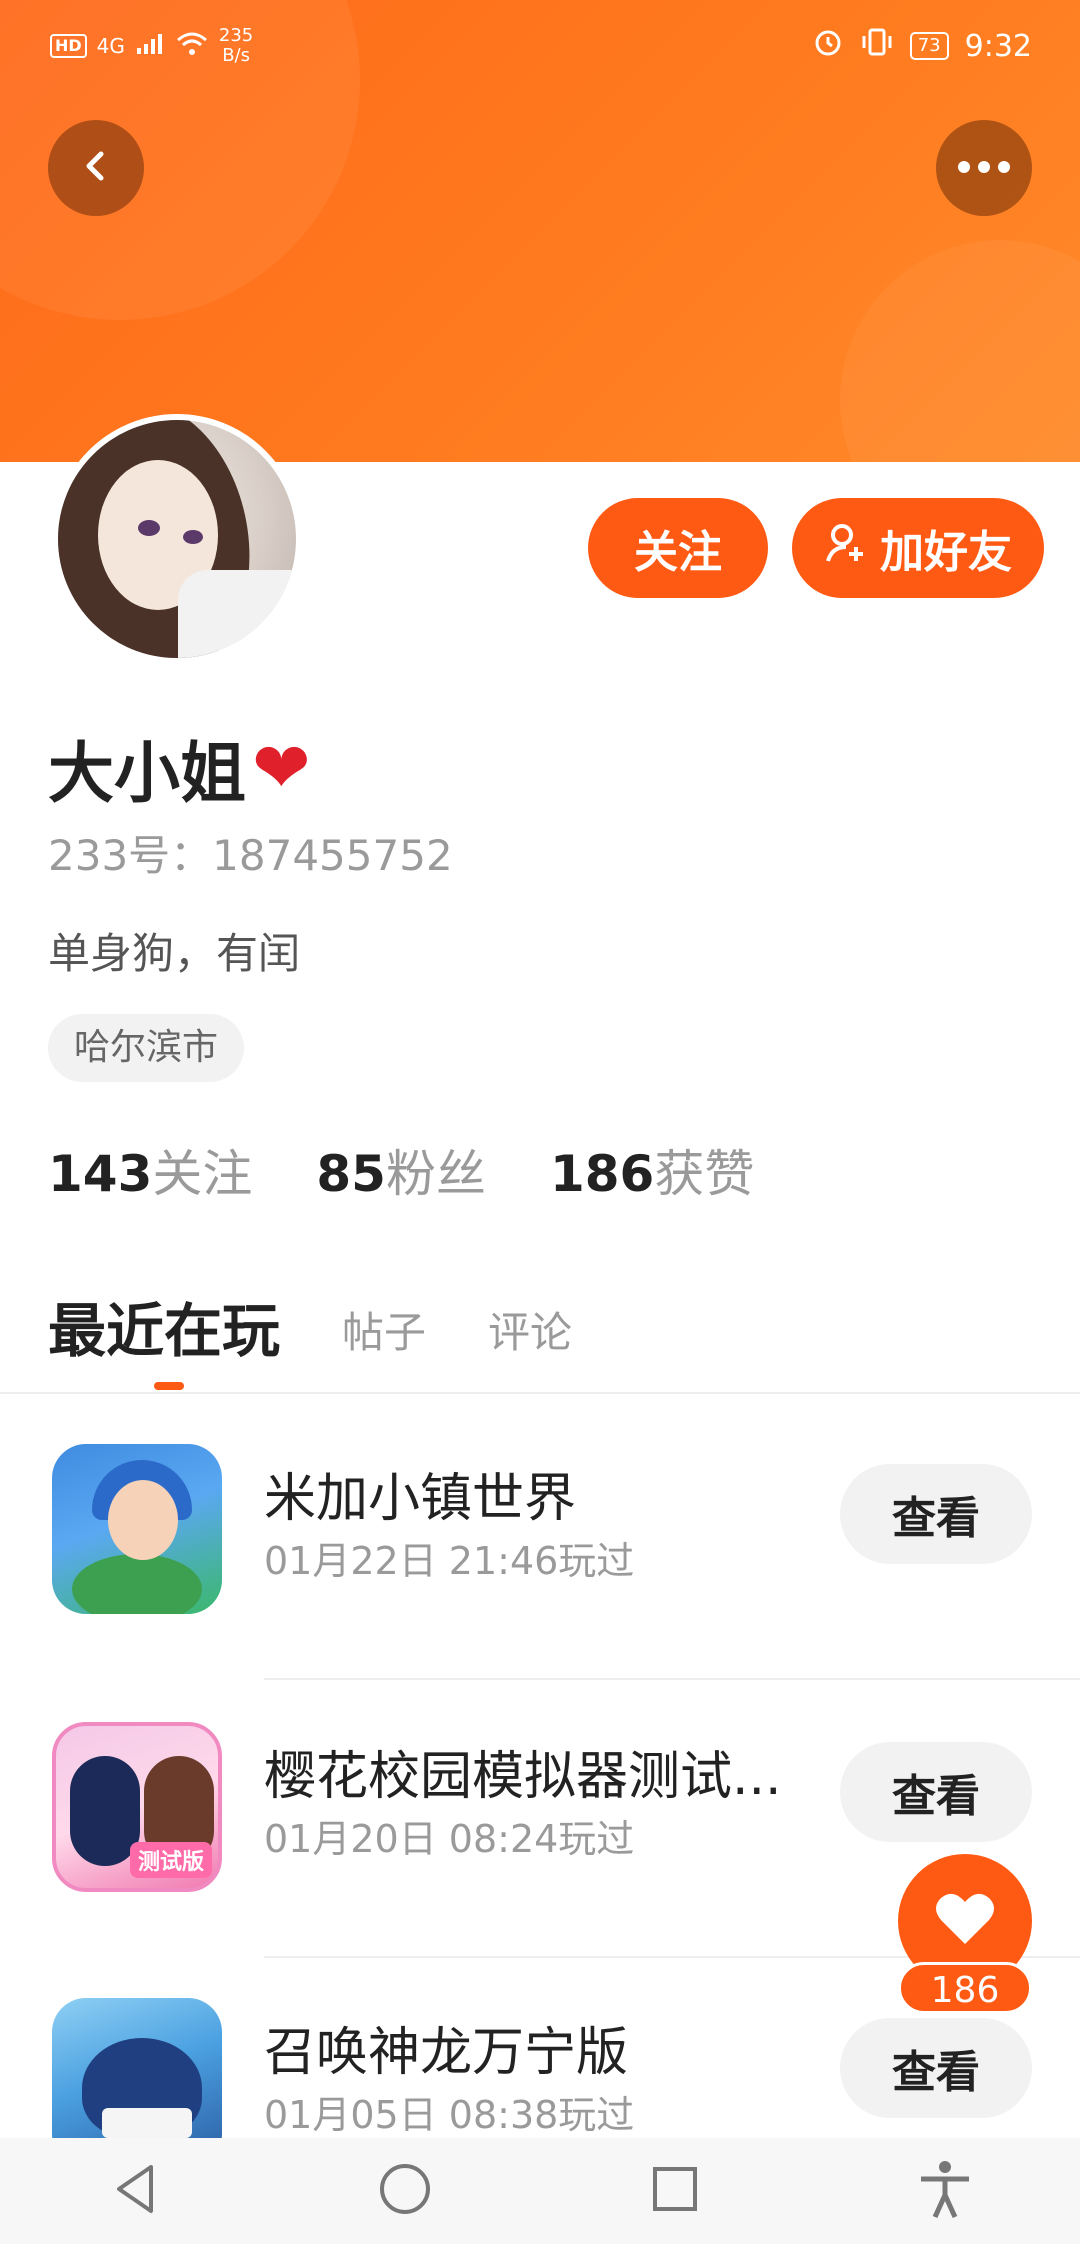 This screenshot has width=1080, height=2244. I want to click on active-tab-indicator, so click(169, 1386).